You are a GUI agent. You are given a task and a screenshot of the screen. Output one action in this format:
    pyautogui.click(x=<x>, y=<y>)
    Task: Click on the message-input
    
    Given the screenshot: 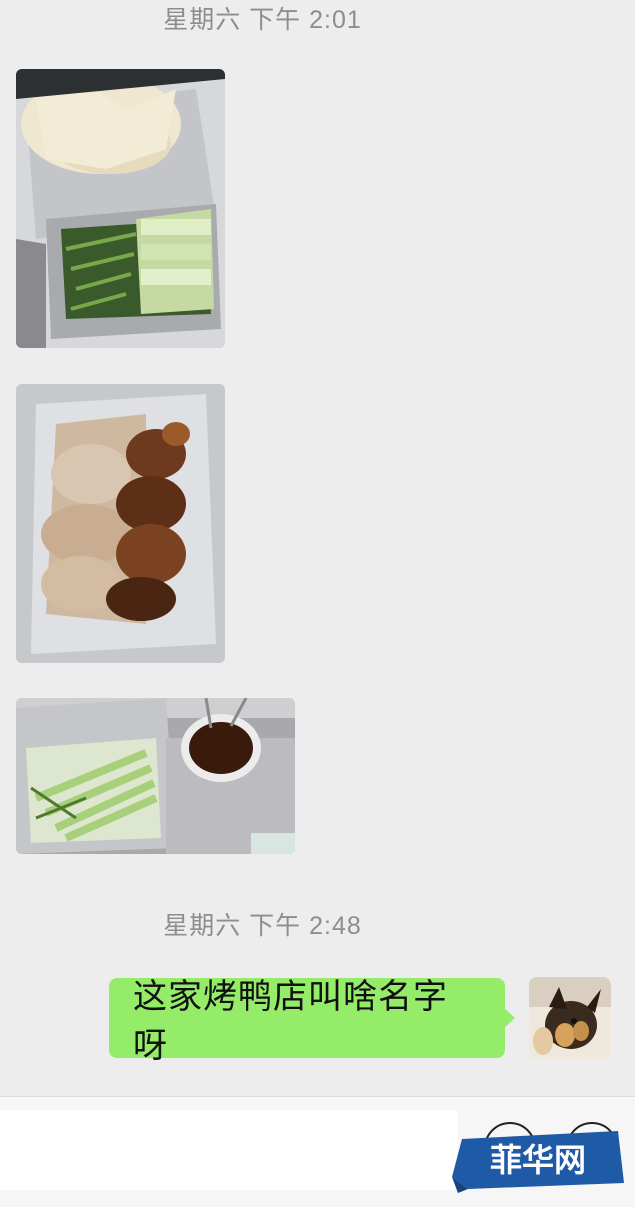 What is the action you would take?
    pyautogui.click(x=229, y=1150)
    